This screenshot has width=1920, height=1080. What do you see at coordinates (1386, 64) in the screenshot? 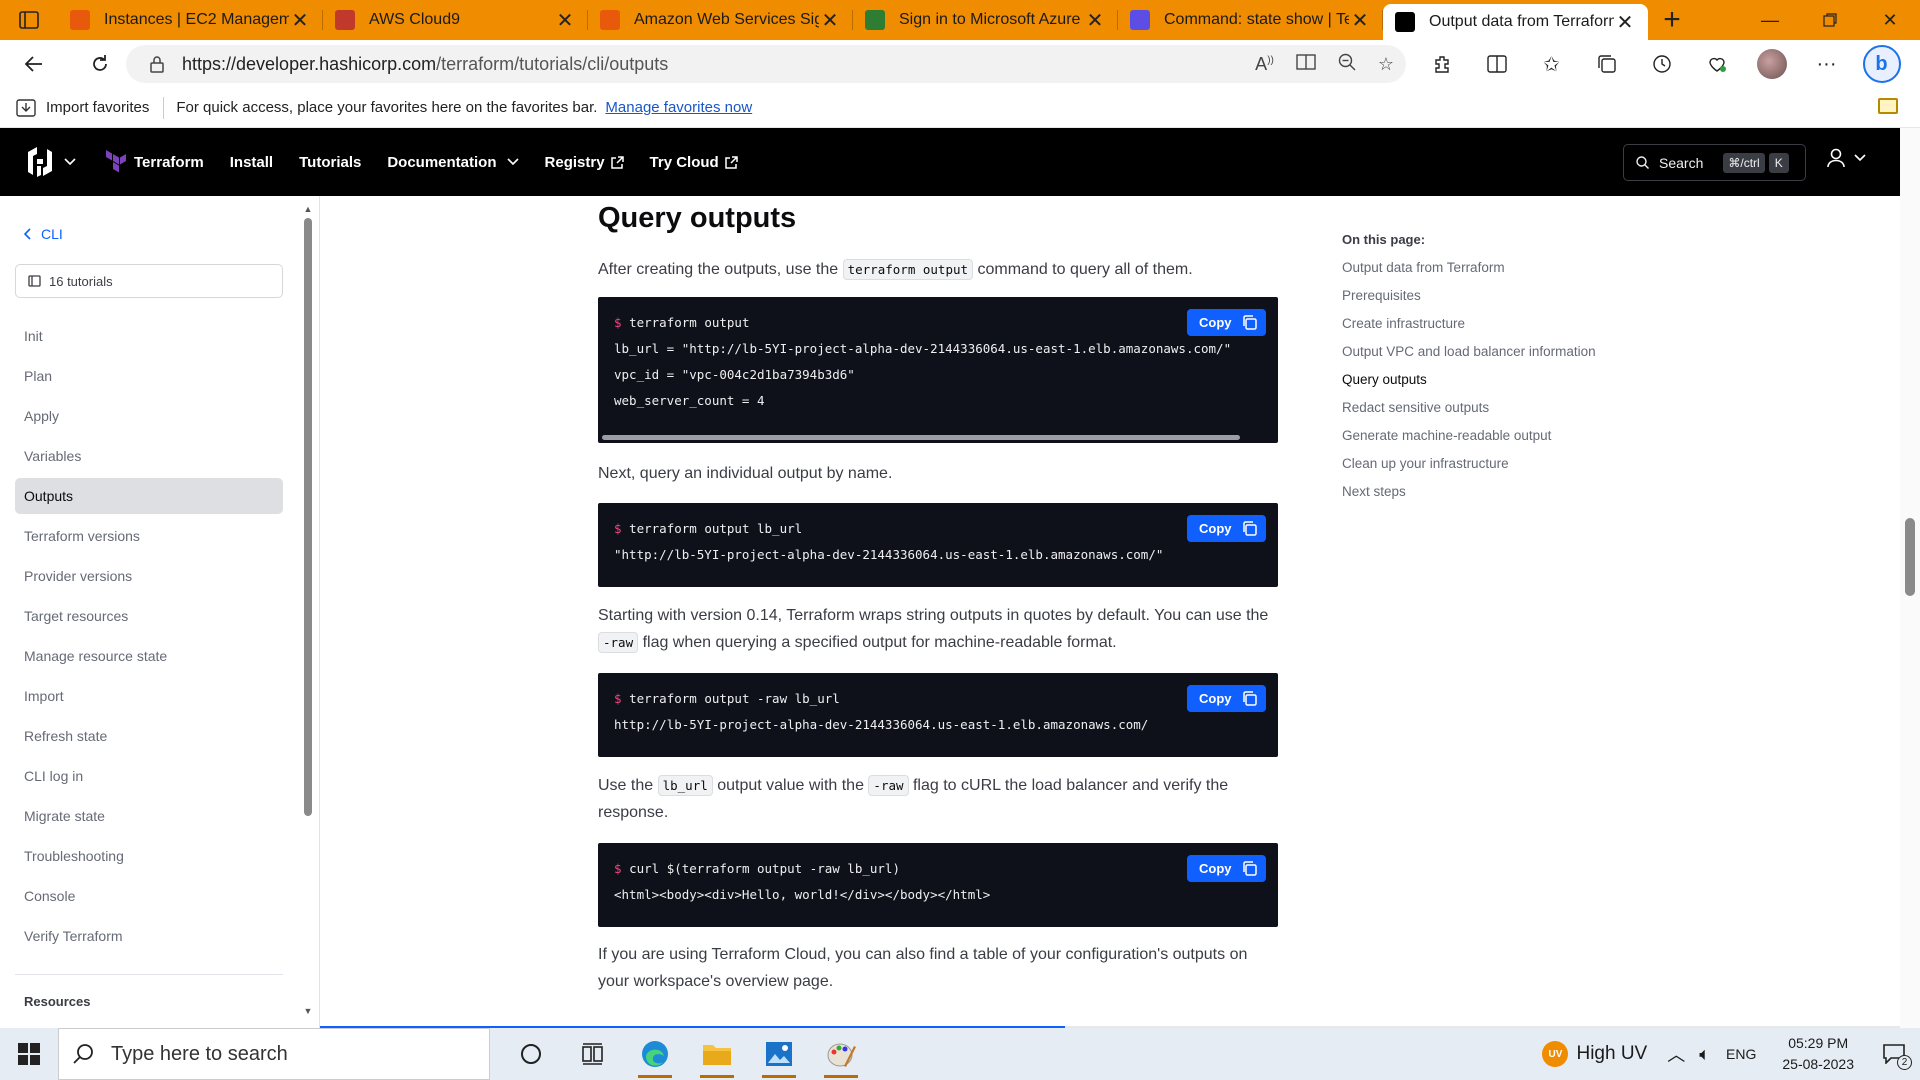
I see `favorite-star-icon: ☆` at bounding box center [1386, 64].